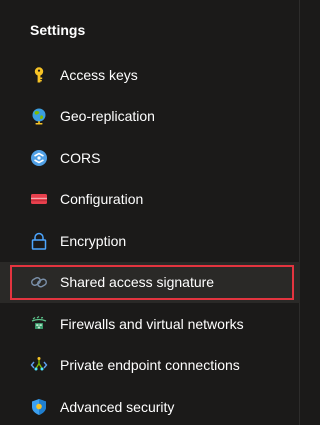 This screenshot has height=425, width=320. I want to click on menu-item-label: Shared access signature, so click(137, 282).